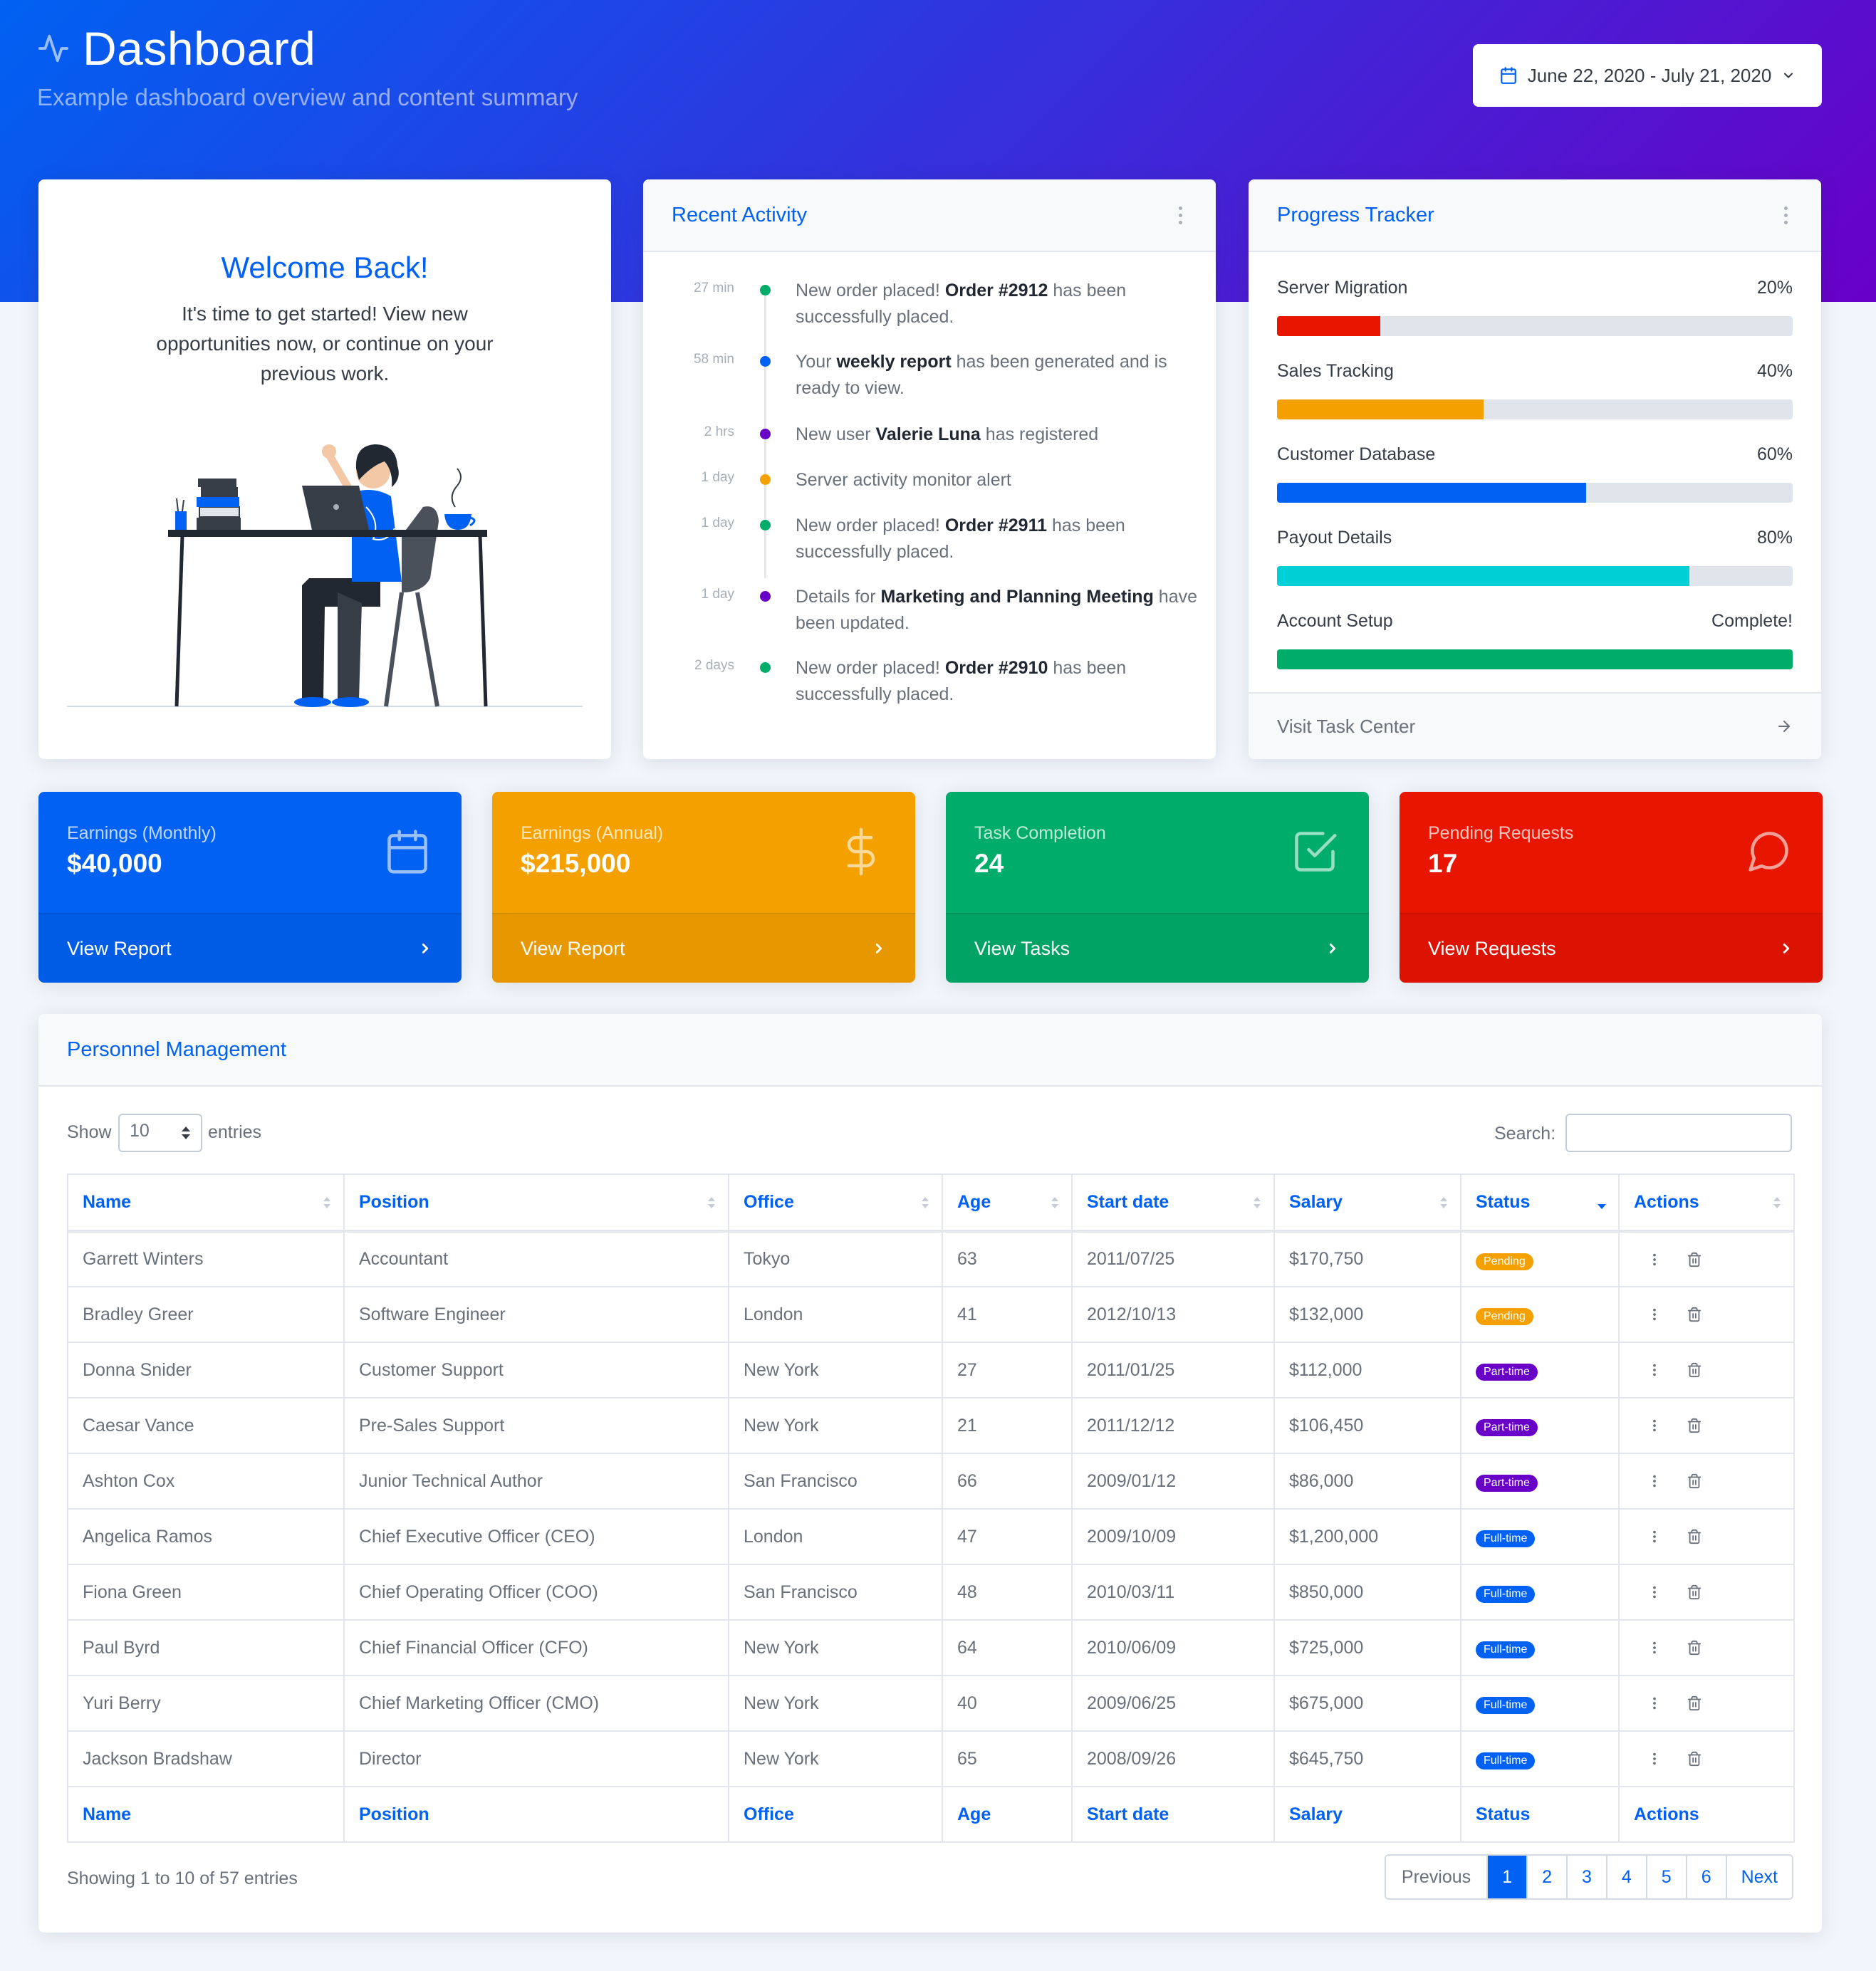  Describe the element at coordinates (999, 435) in the screenshot. I see `activity-text: New user Valerie Luna has registered` at that location.